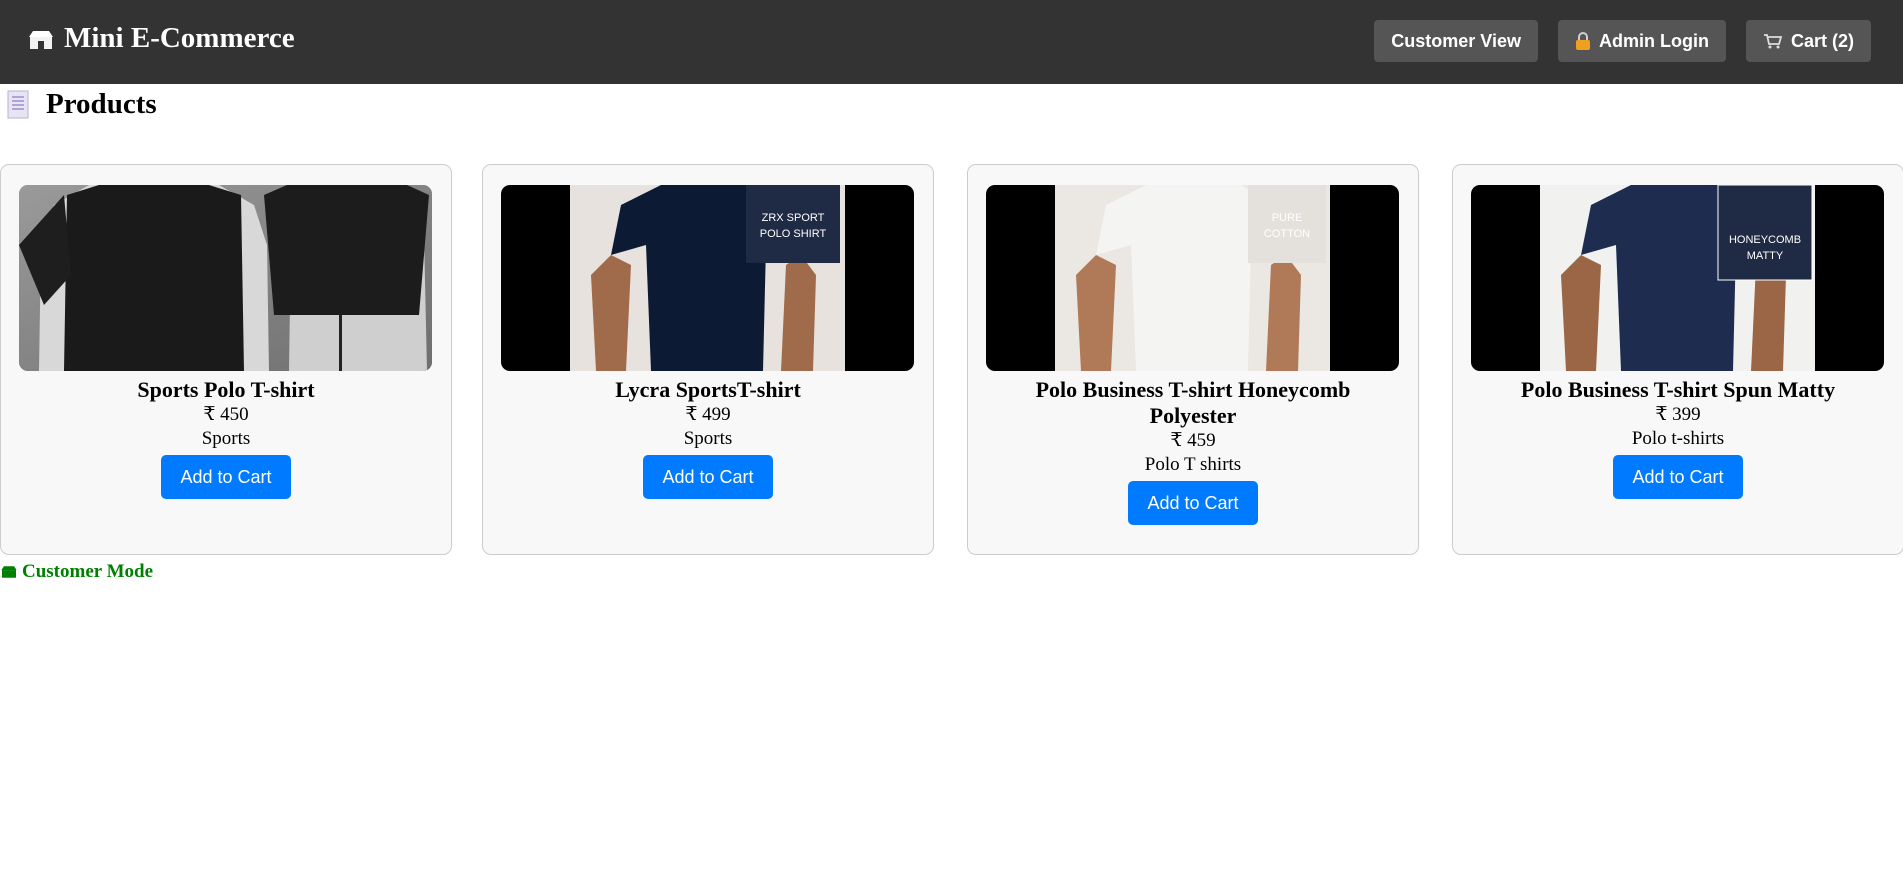 The image size is (1903, 869). Describe the element at coordinates (1773, 41) in the screenshot. I see `cart-icon` at that location.